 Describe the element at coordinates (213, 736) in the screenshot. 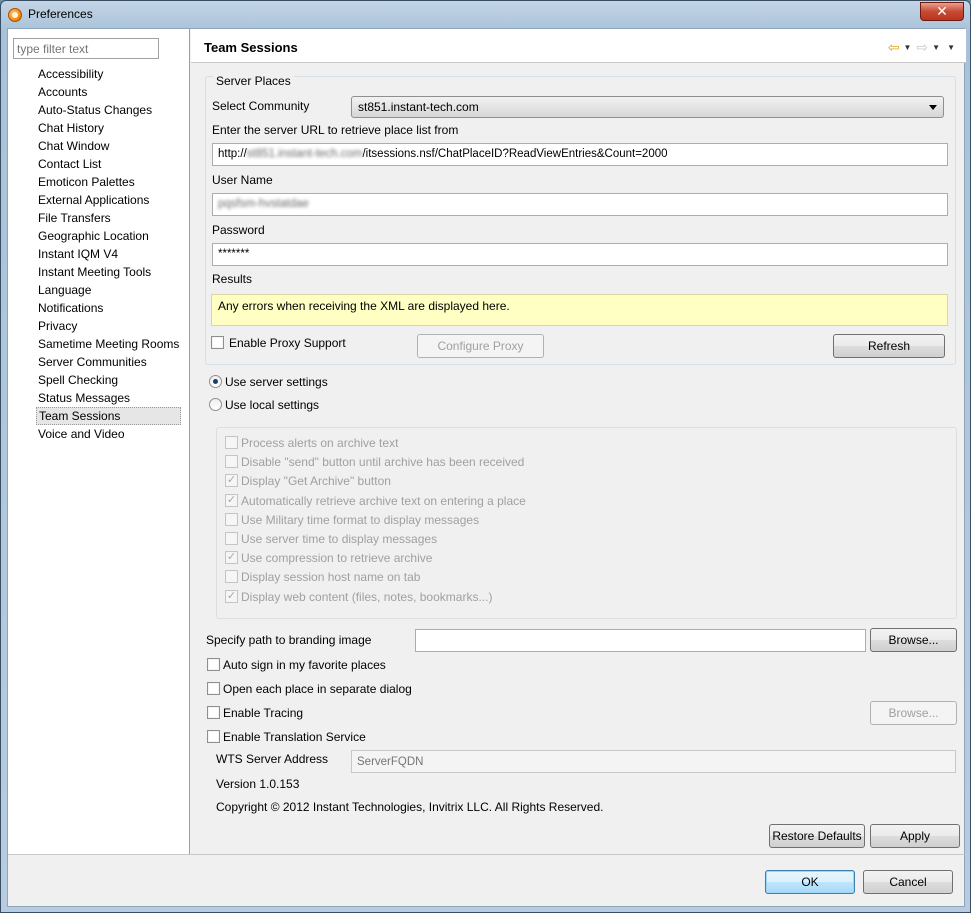

I see `enable-translation-checkbox` at that location.